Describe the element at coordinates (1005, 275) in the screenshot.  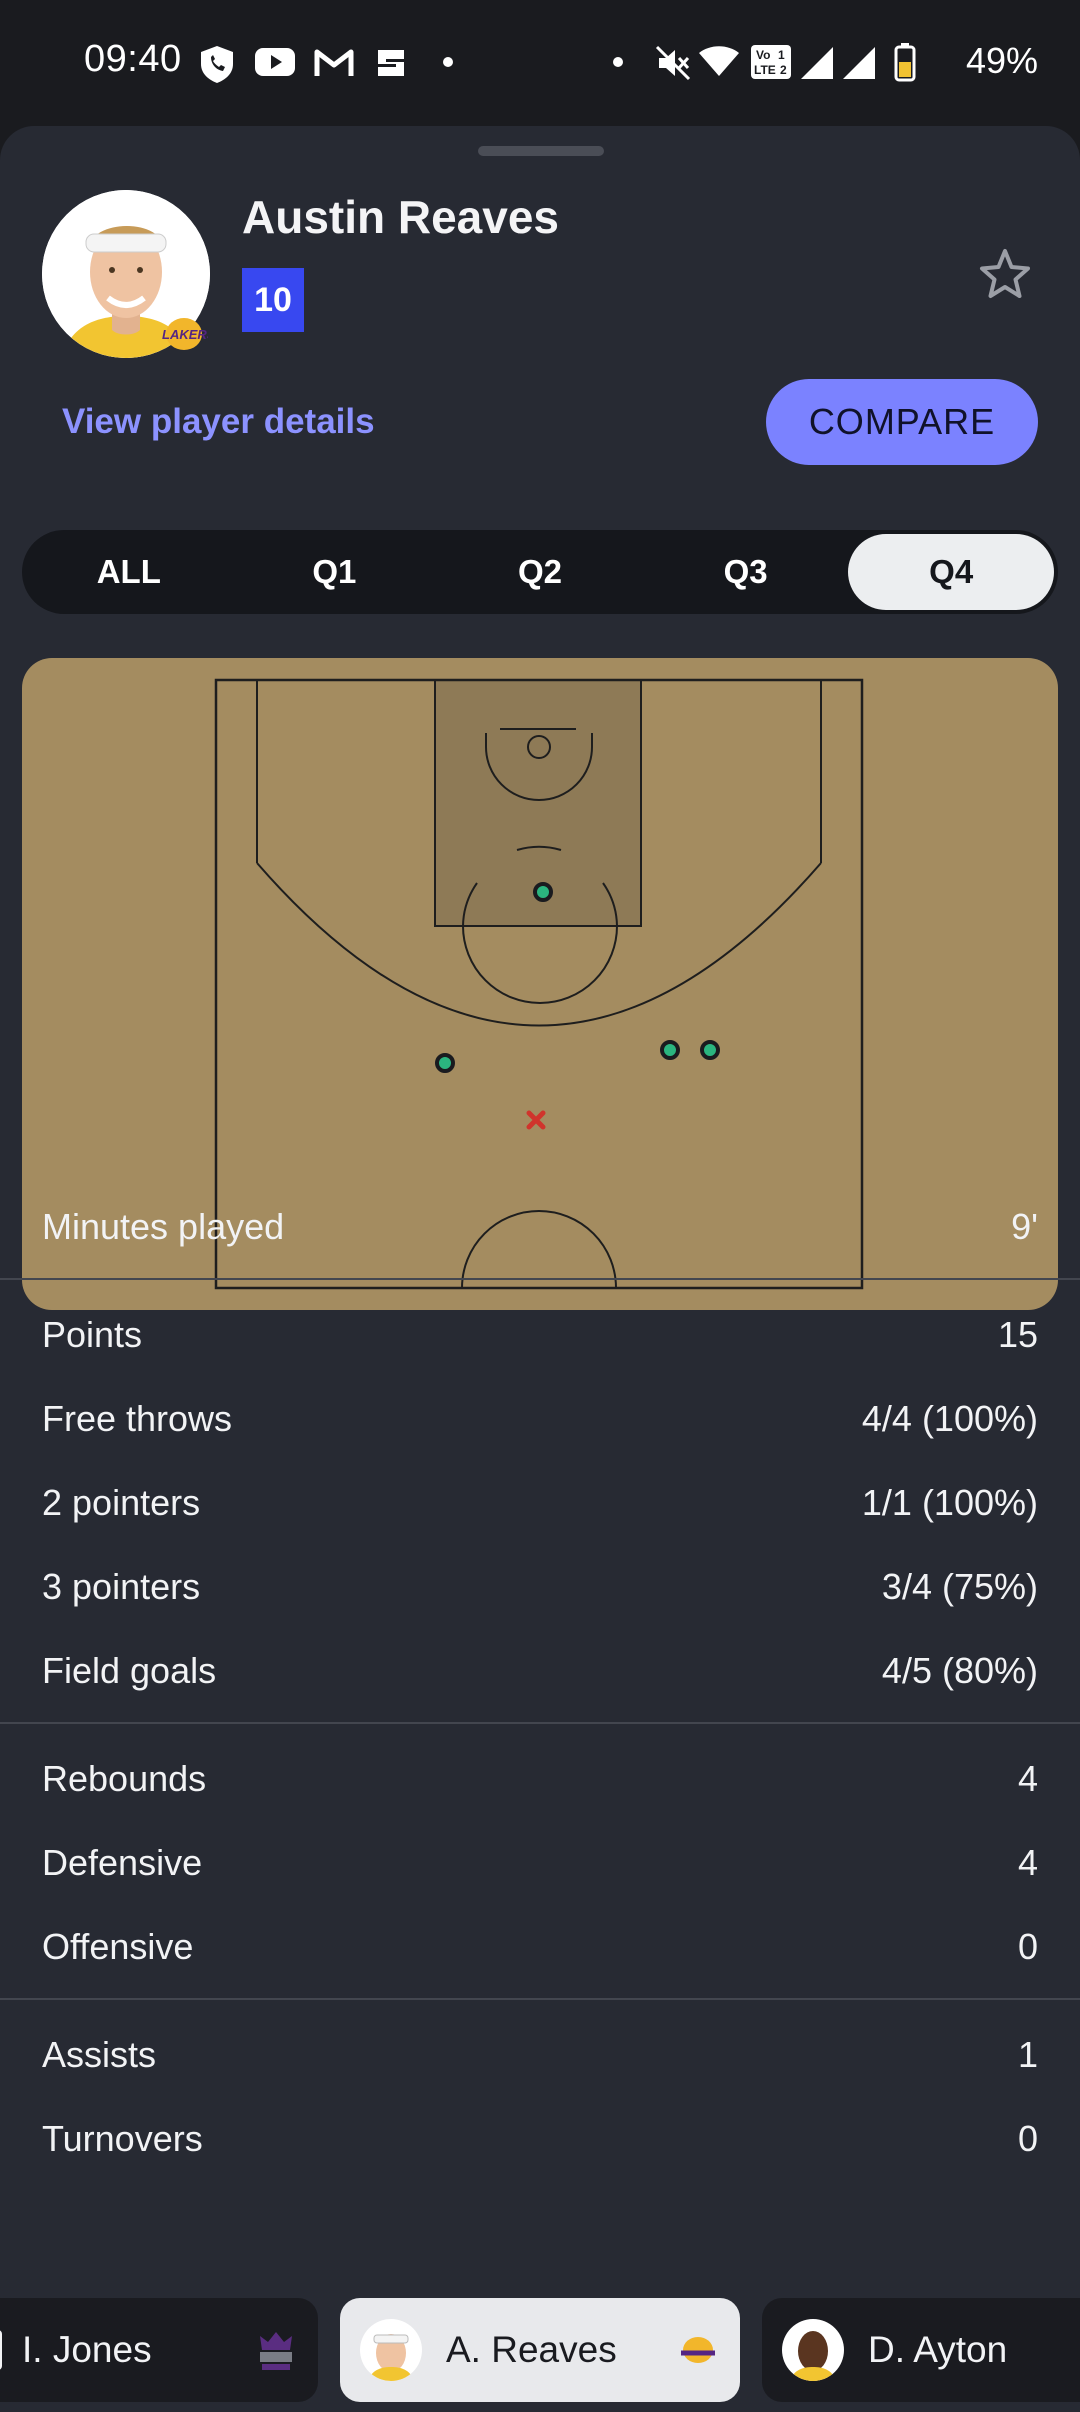
I see `star-icon` at that location.